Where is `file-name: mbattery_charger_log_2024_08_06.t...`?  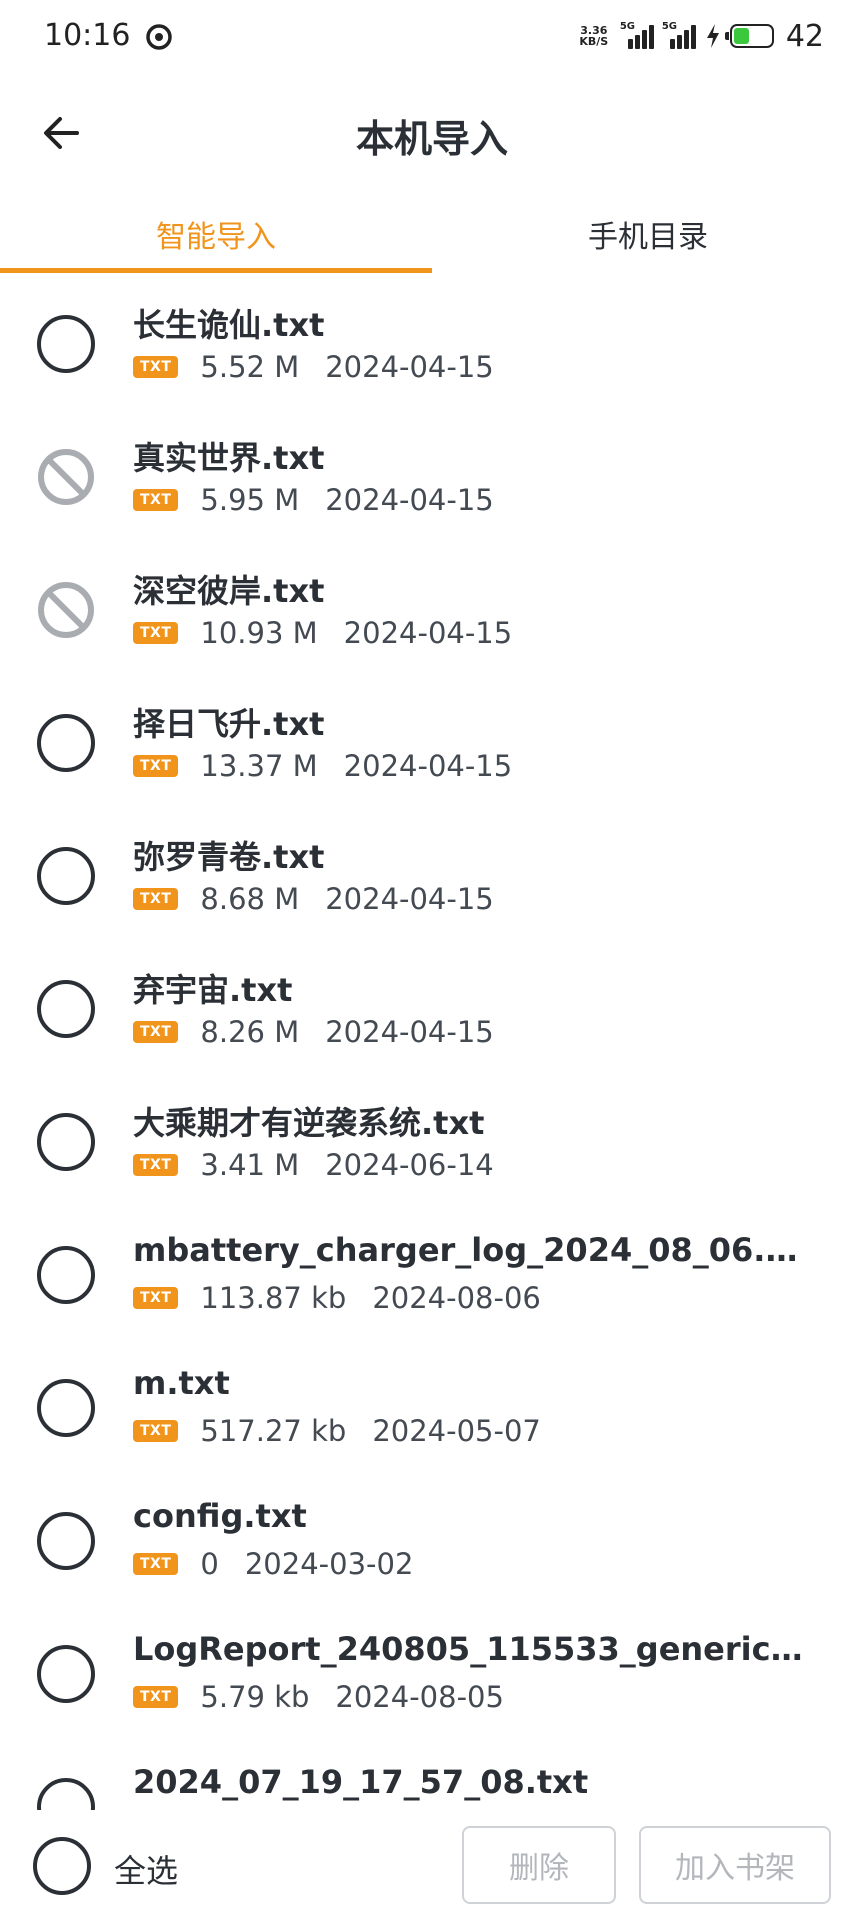 file-name: mbattery_charger_log_2024_08_06.t... is located at coordinates (468, 1250).